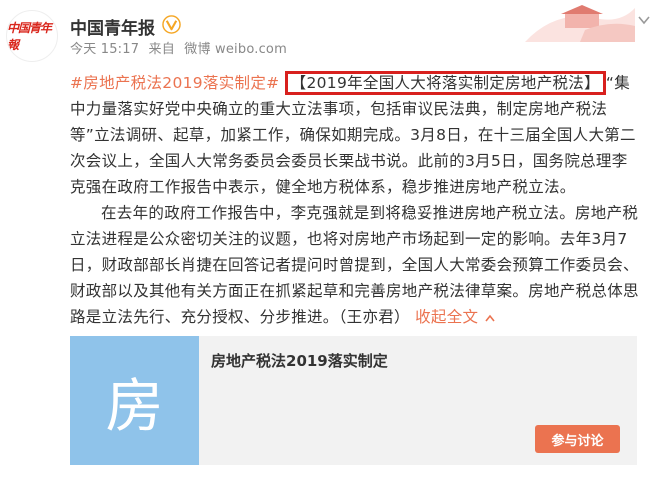  I want to click on topic-card-thumb-char: 房, so click(134, 405).